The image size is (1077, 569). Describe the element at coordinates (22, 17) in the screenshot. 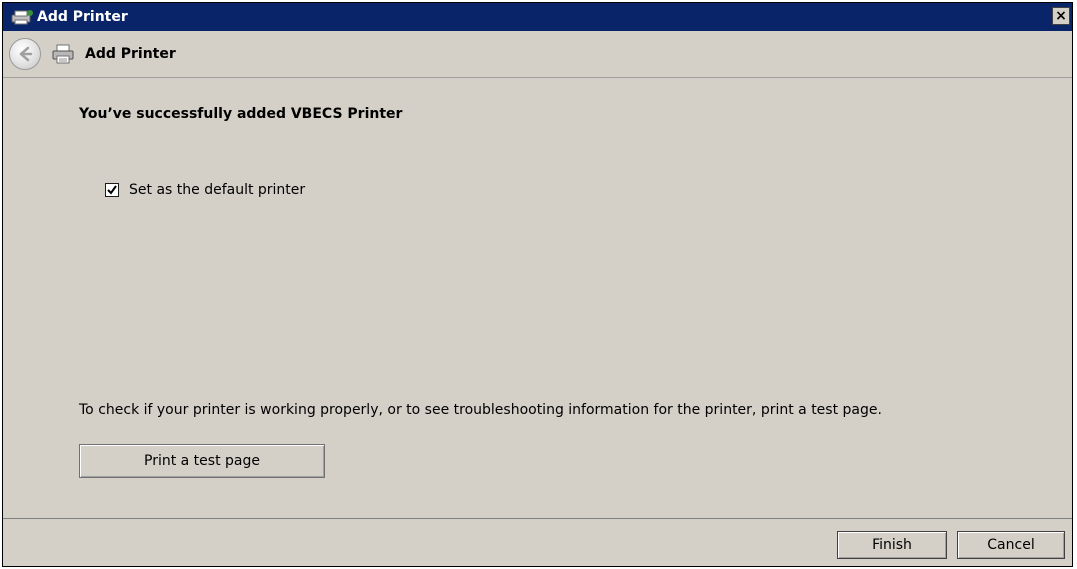

I see `printer-wizard-icon` at that location.